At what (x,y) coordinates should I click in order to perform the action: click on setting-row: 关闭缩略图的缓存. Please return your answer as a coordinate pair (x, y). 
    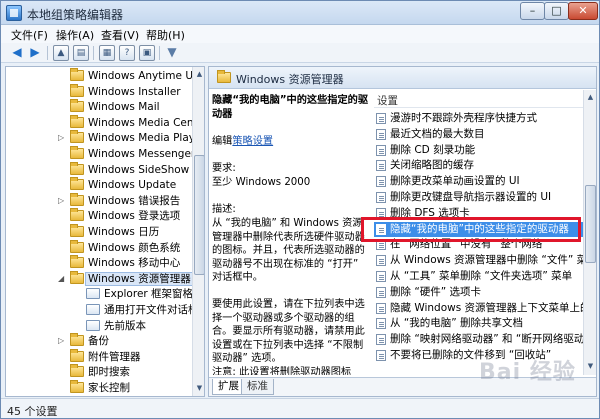
    Looking at the image, I should click on (479, 165).